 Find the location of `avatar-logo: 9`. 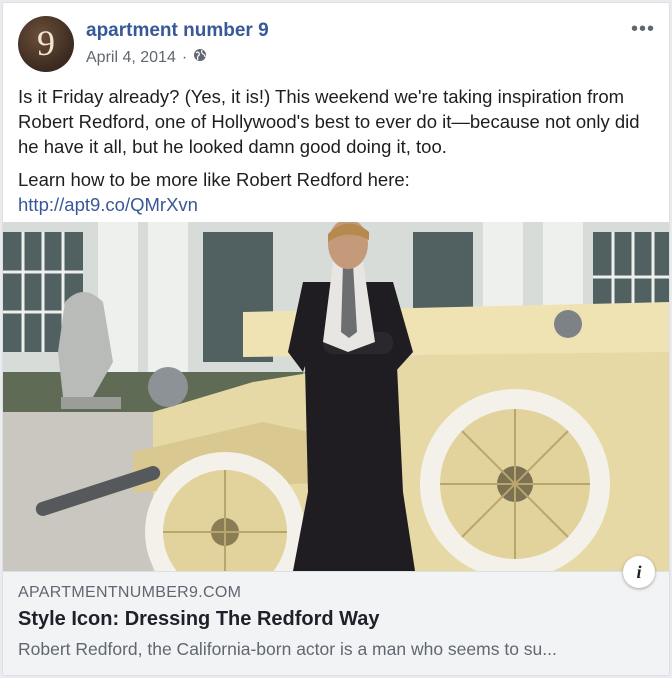

avatar-logo: 9 is located at coordinates (46, 43).